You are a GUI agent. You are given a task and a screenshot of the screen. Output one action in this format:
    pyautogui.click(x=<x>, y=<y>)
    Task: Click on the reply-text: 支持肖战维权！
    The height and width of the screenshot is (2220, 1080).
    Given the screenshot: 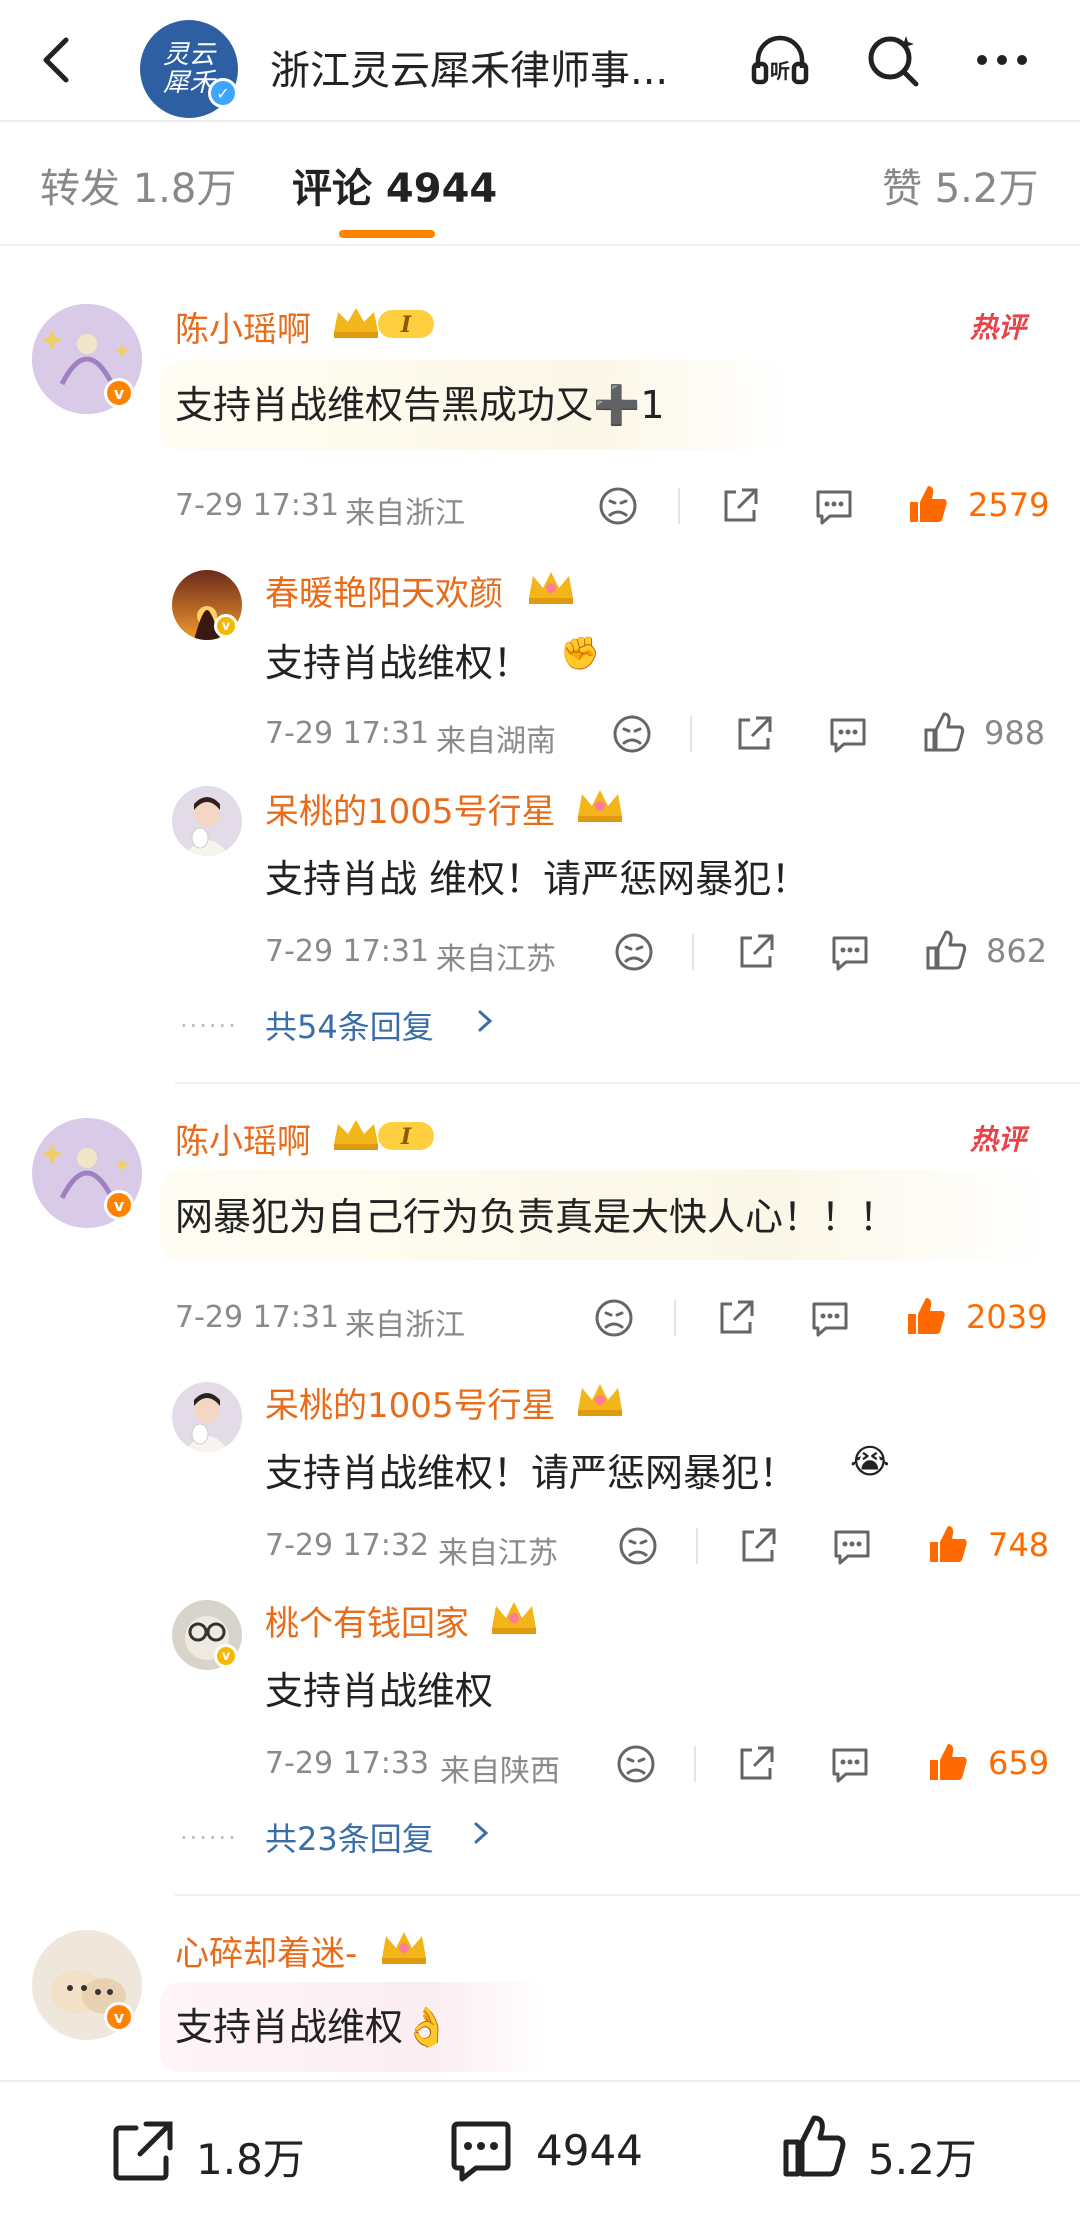 What is the action you would take?
    pyautogui.click(x=398, y=663)
    